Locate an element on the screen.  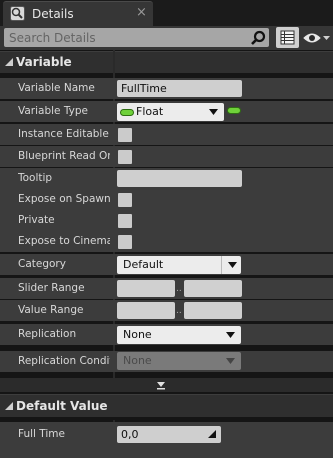
details-toolbar is located at coordinates (166, 38).